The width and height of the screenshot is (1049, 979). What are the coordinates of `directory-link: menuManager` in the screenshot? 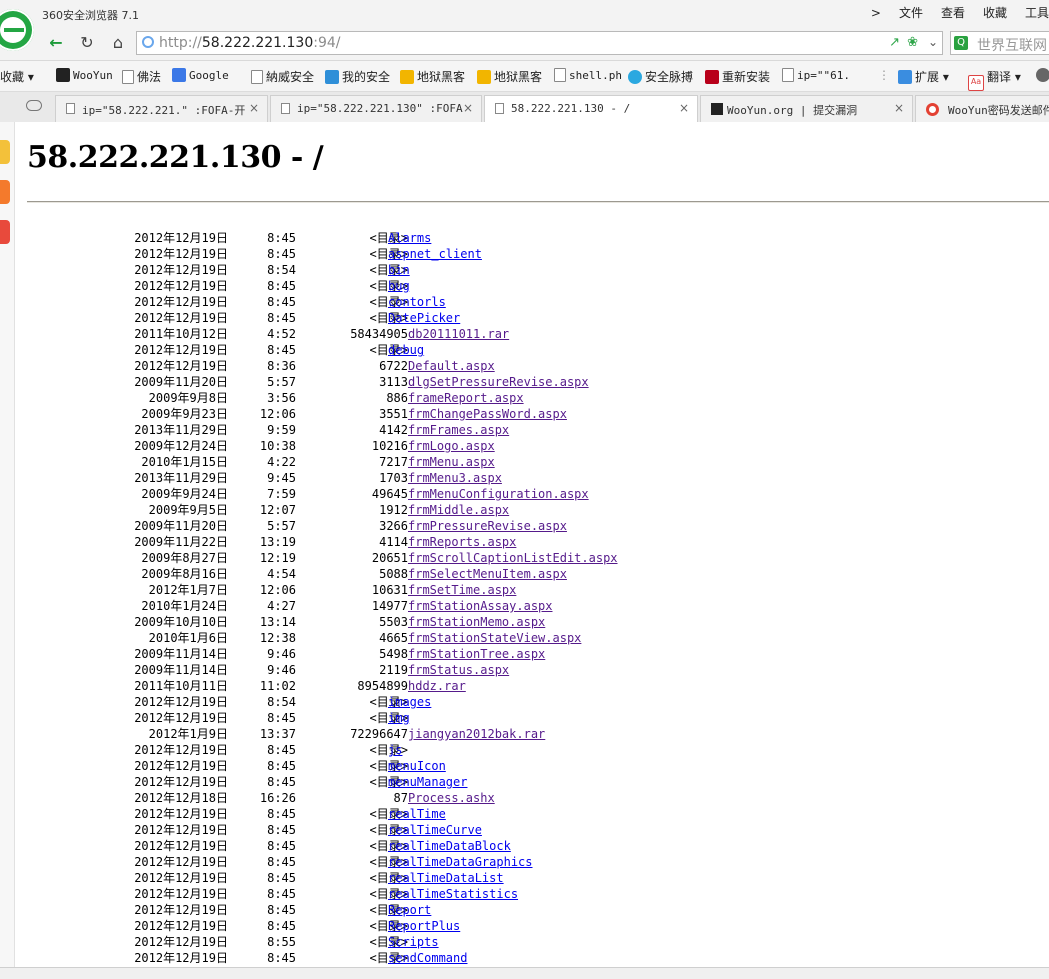 It's located at (427, 782).